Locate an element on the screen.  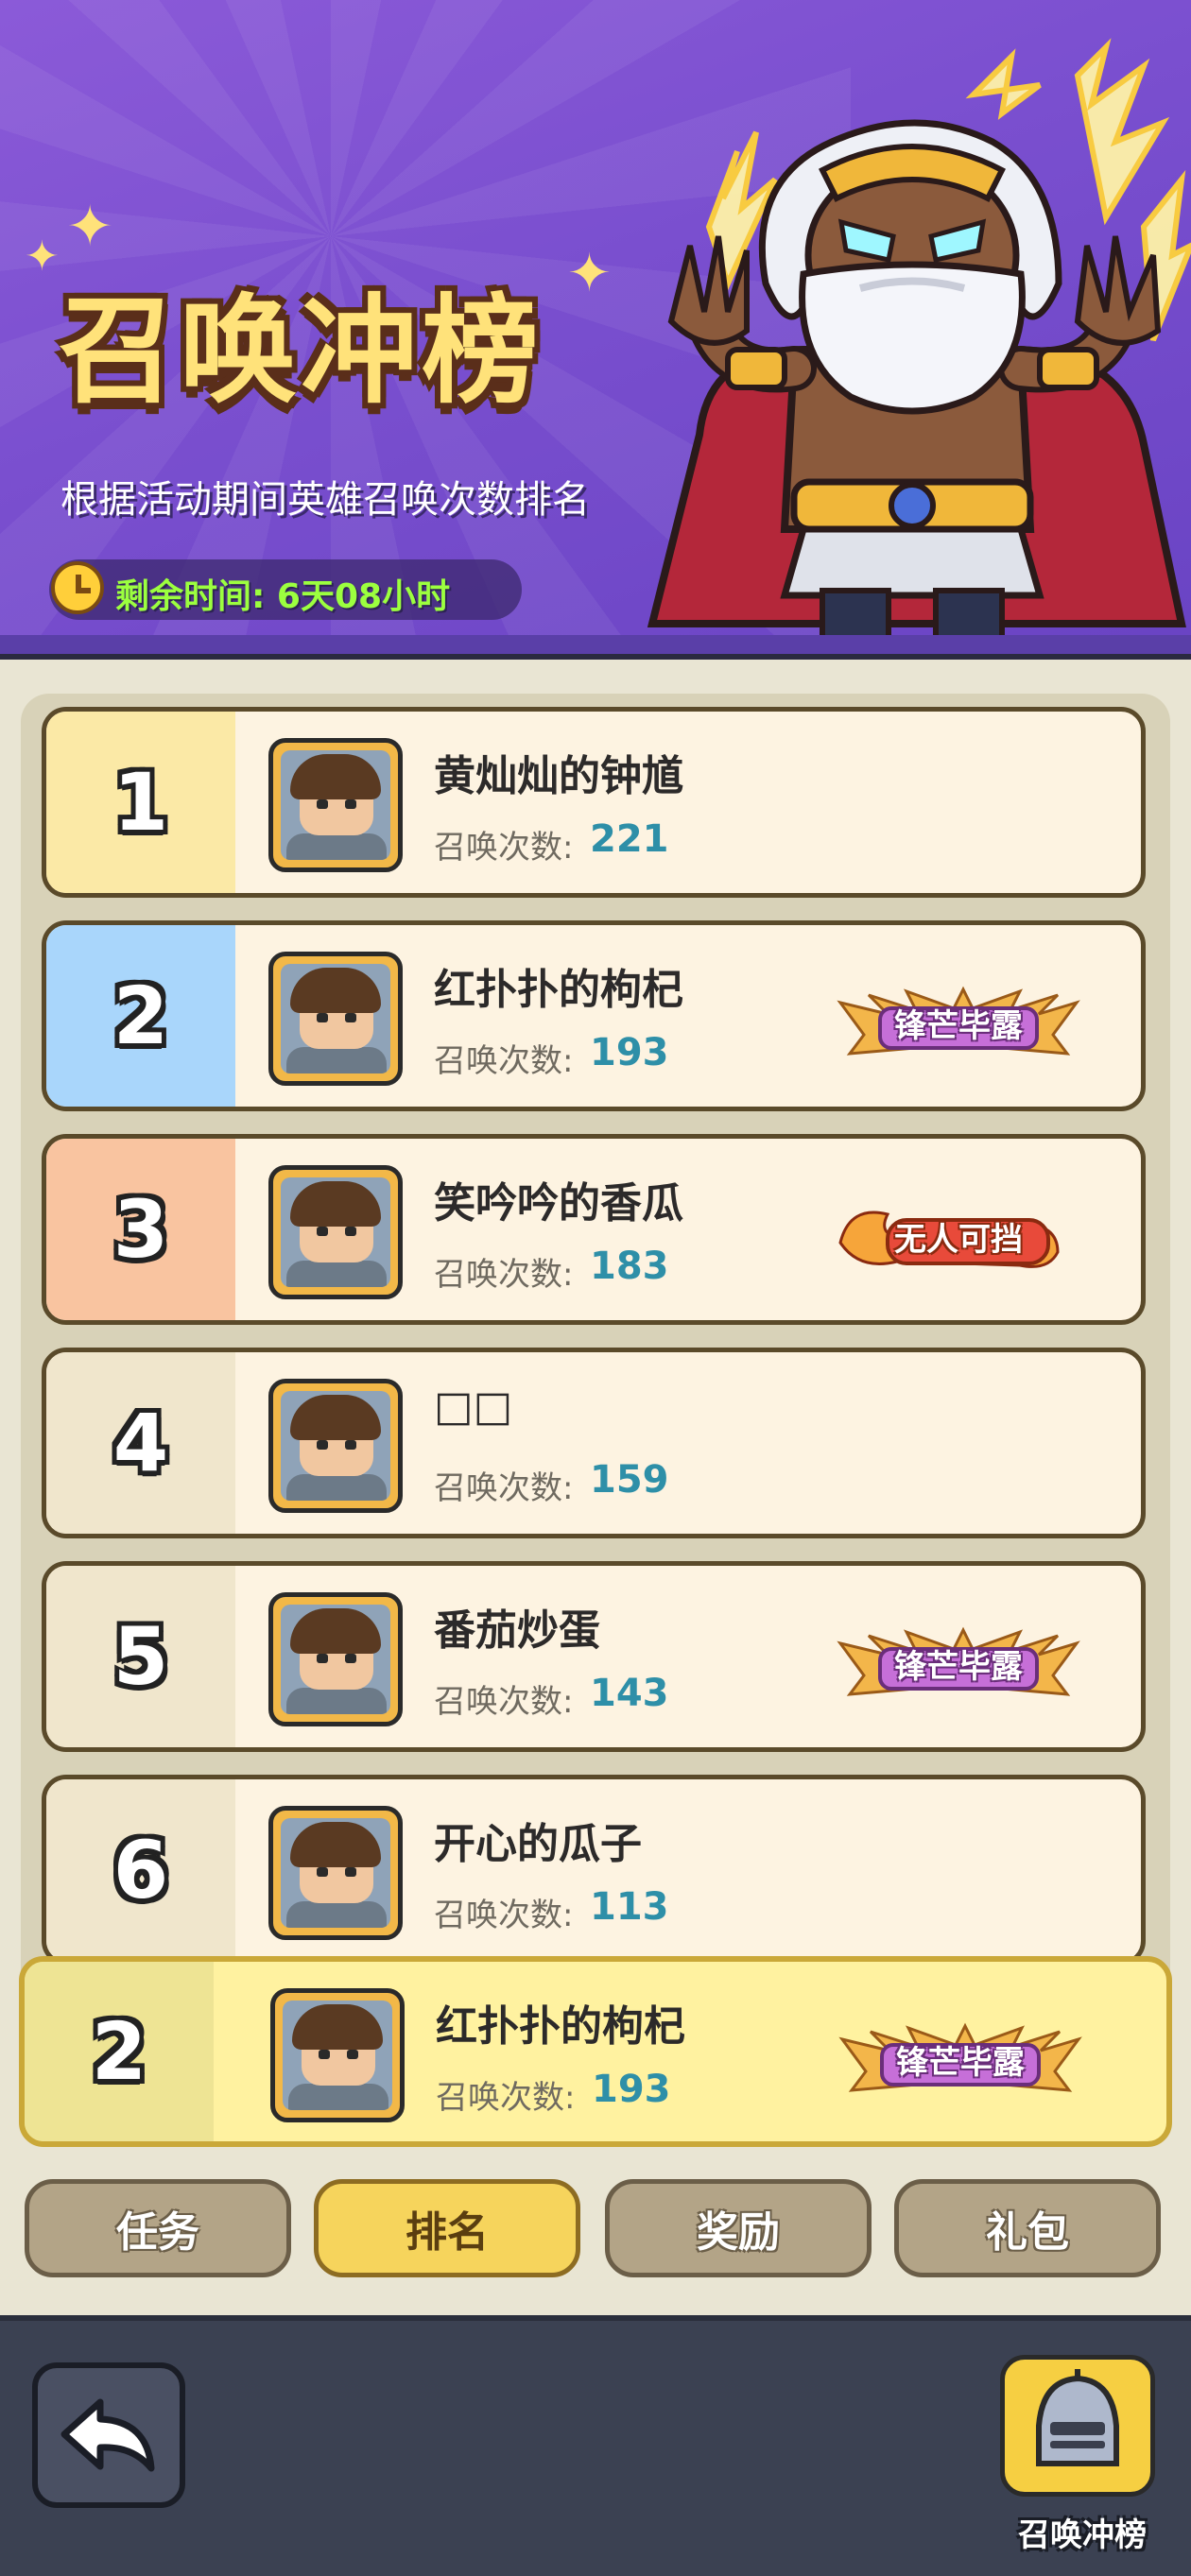
bottom-tabs: 任务 排名 奖励 礼包 is located at coordinates (597, 2229).